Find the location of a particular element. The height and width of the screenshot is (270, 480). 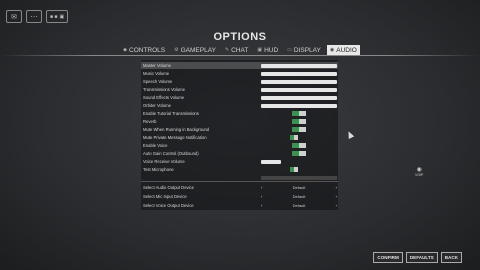

tab-label: CHAT is located at coordinates (240, 50).